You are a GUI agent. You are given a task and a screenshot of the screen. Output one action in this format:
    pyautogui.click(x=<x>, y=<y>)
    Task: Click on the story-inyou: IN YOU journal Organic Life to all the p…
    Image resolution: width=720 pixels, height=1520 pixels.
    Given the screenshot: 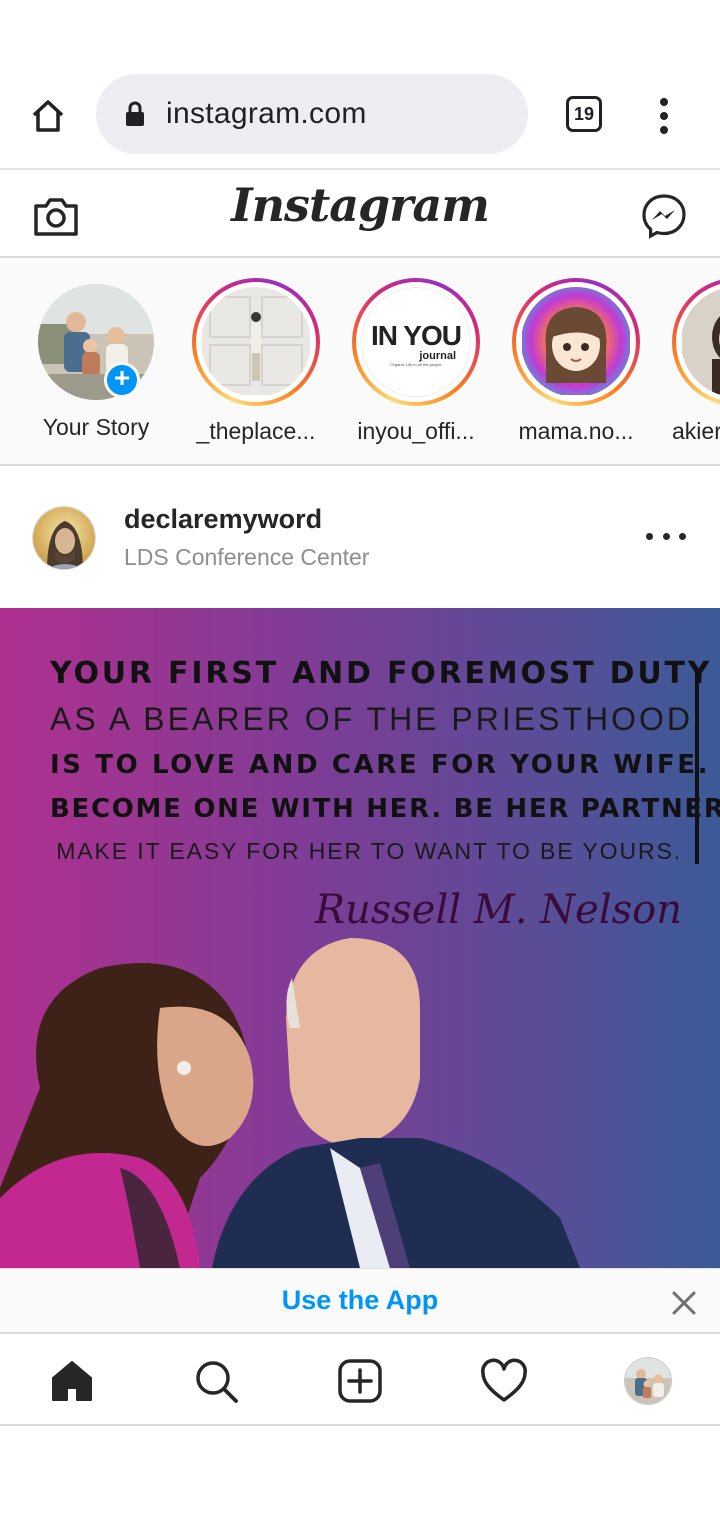 What is the action you would take?
    pyautogui.click(x=416, y=361)
    